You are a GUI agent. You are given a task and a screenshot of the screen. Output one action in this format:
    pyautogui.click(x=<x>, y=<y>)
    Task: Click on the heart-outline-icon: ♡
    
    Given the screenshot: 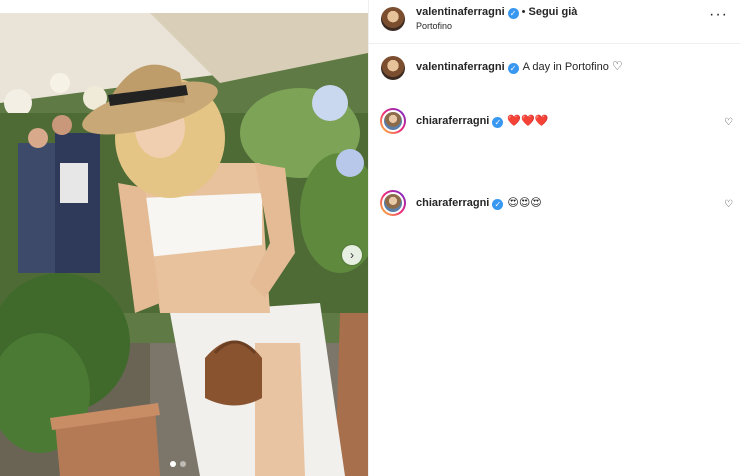 What is the action you would take?
    pyautogui.click(x=617, y=66)
    